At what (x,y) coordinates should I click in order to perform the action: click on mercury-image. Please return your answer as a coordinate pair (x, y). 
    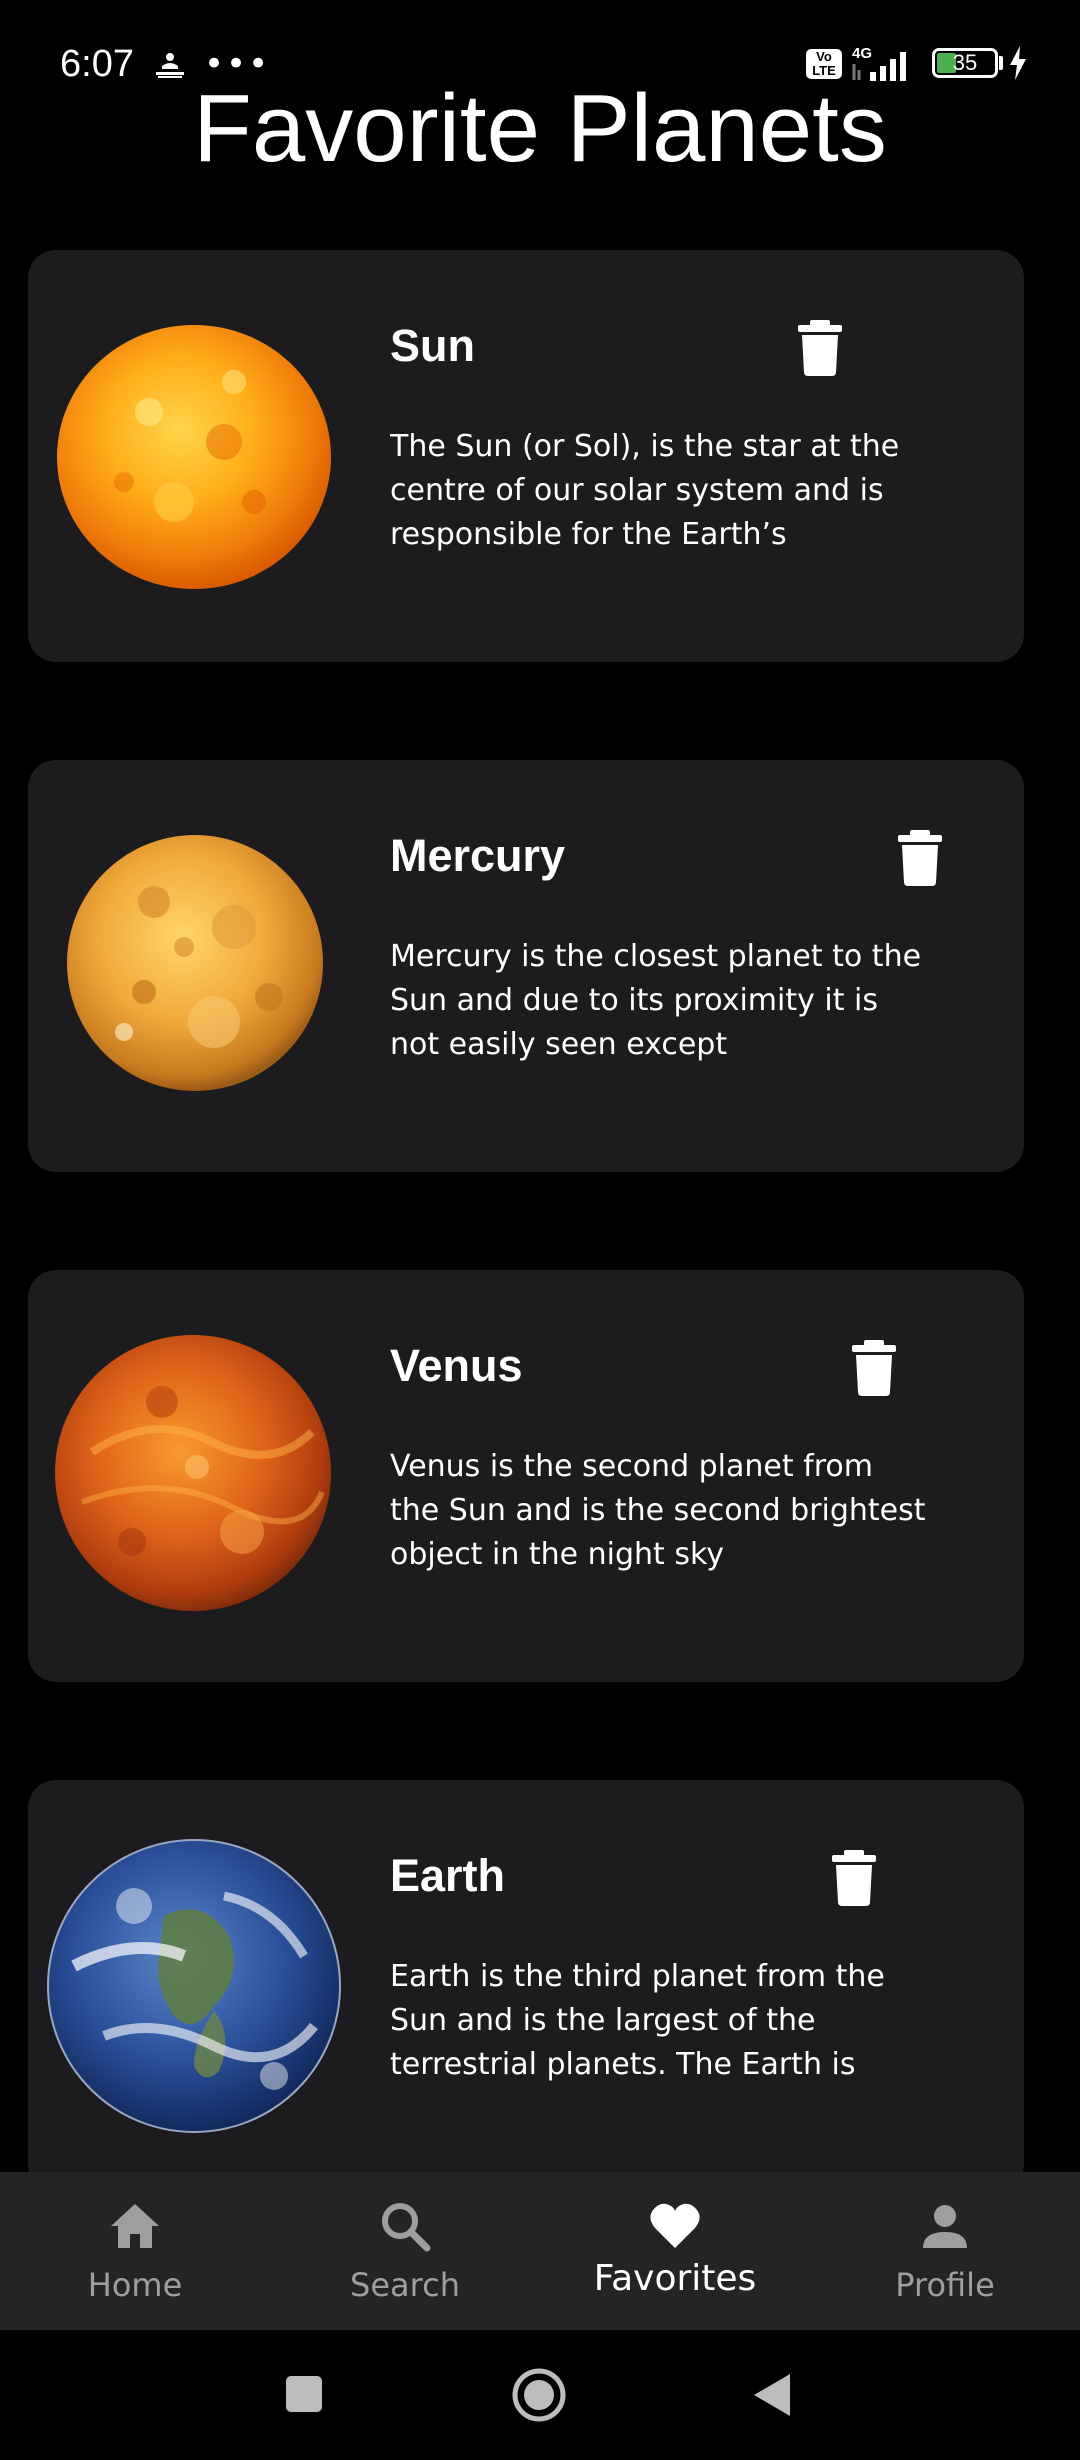
    Looking at the image, I should click on (195, 963).